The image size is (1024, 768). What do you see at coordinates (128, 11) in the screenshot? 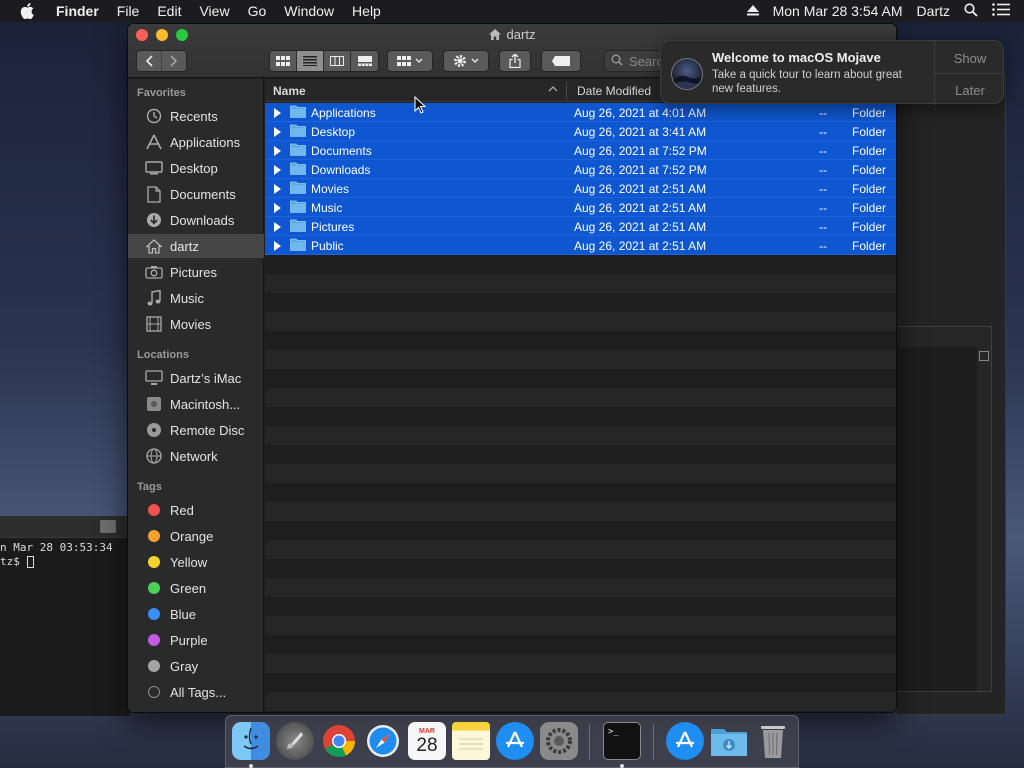
I see `menu-file: File` at bounding box center [128, 11].